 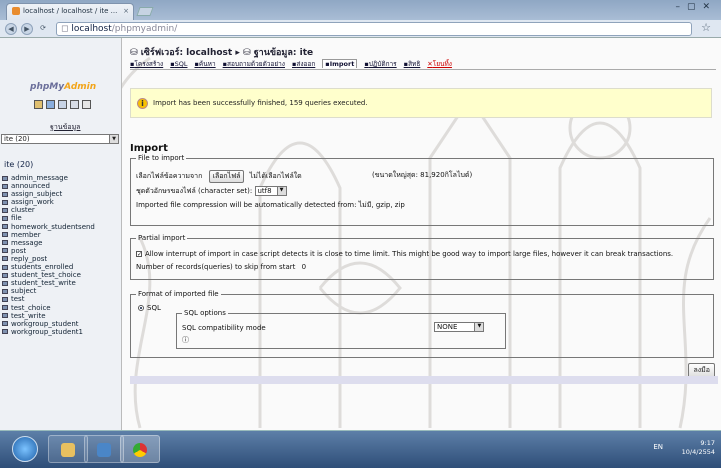 I want to click on browser-tab: localhost / localhost / ite ... ×, so click(x=70, y=11).